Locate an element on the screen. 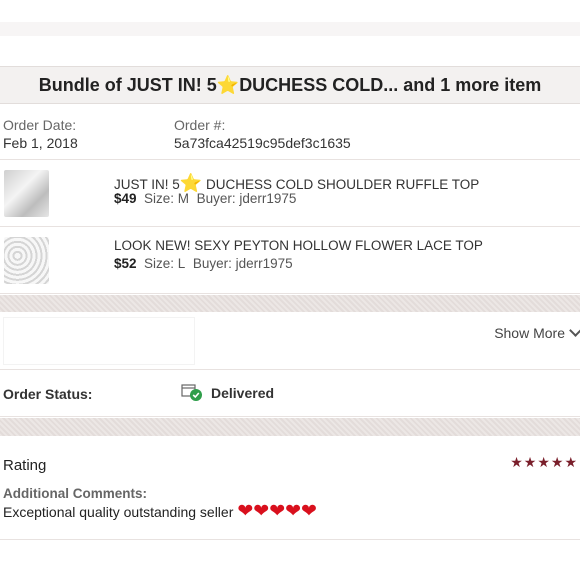 This screenshot has height=580, width=580. blank-panel is located at coordinates (99, 341).